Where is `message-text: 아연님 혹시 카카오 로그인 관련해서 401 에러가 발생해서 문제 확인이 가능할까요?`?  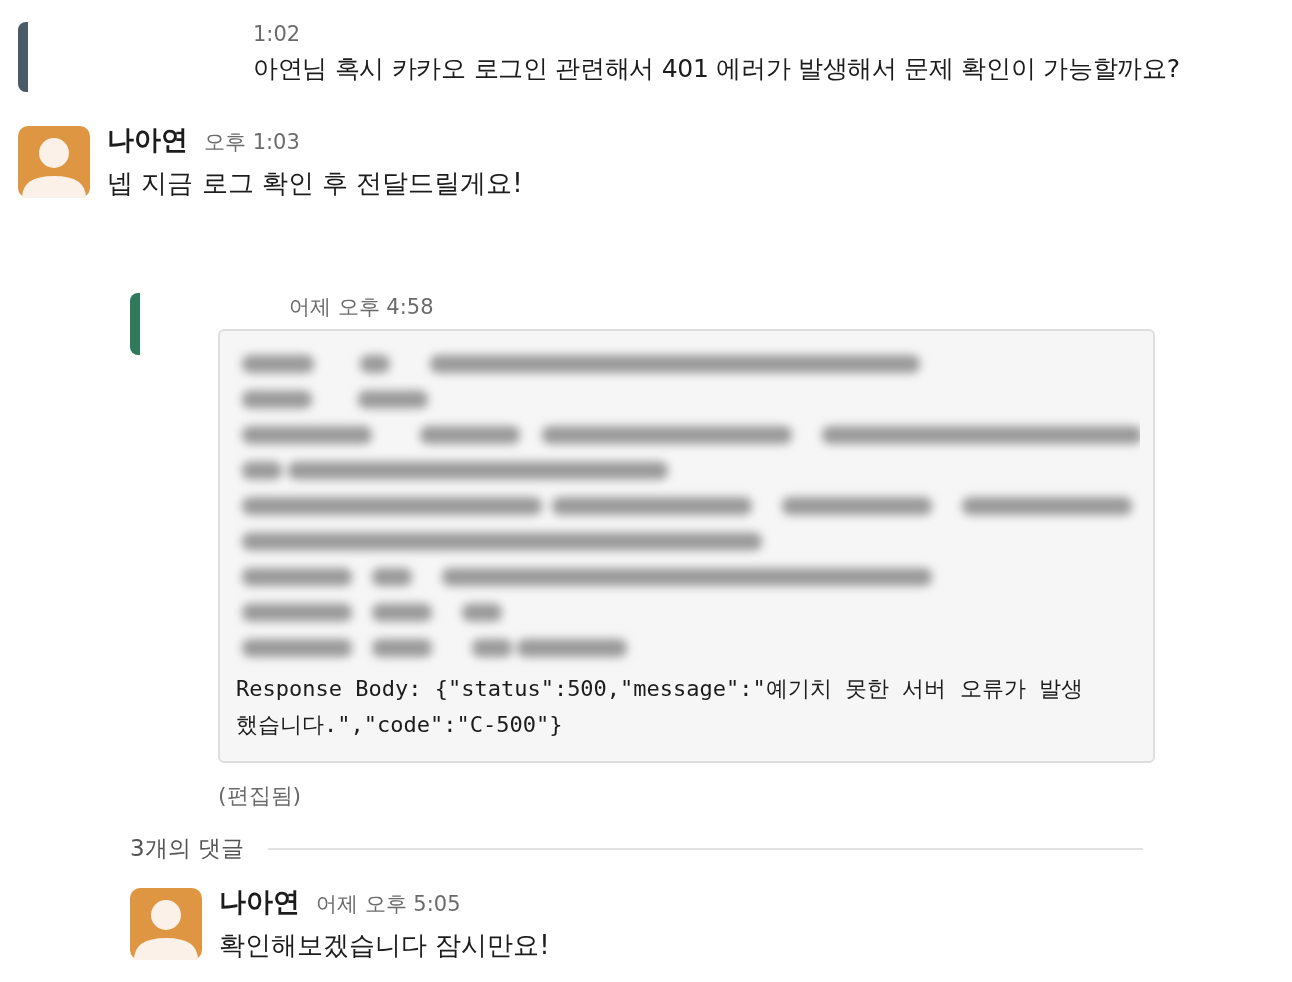 message-text: 아연님 혹시 카카오 로그인 관련해서 401 에러가 발생해서 문제 확인이 가능할까요? is located at coordinates (716, 69).